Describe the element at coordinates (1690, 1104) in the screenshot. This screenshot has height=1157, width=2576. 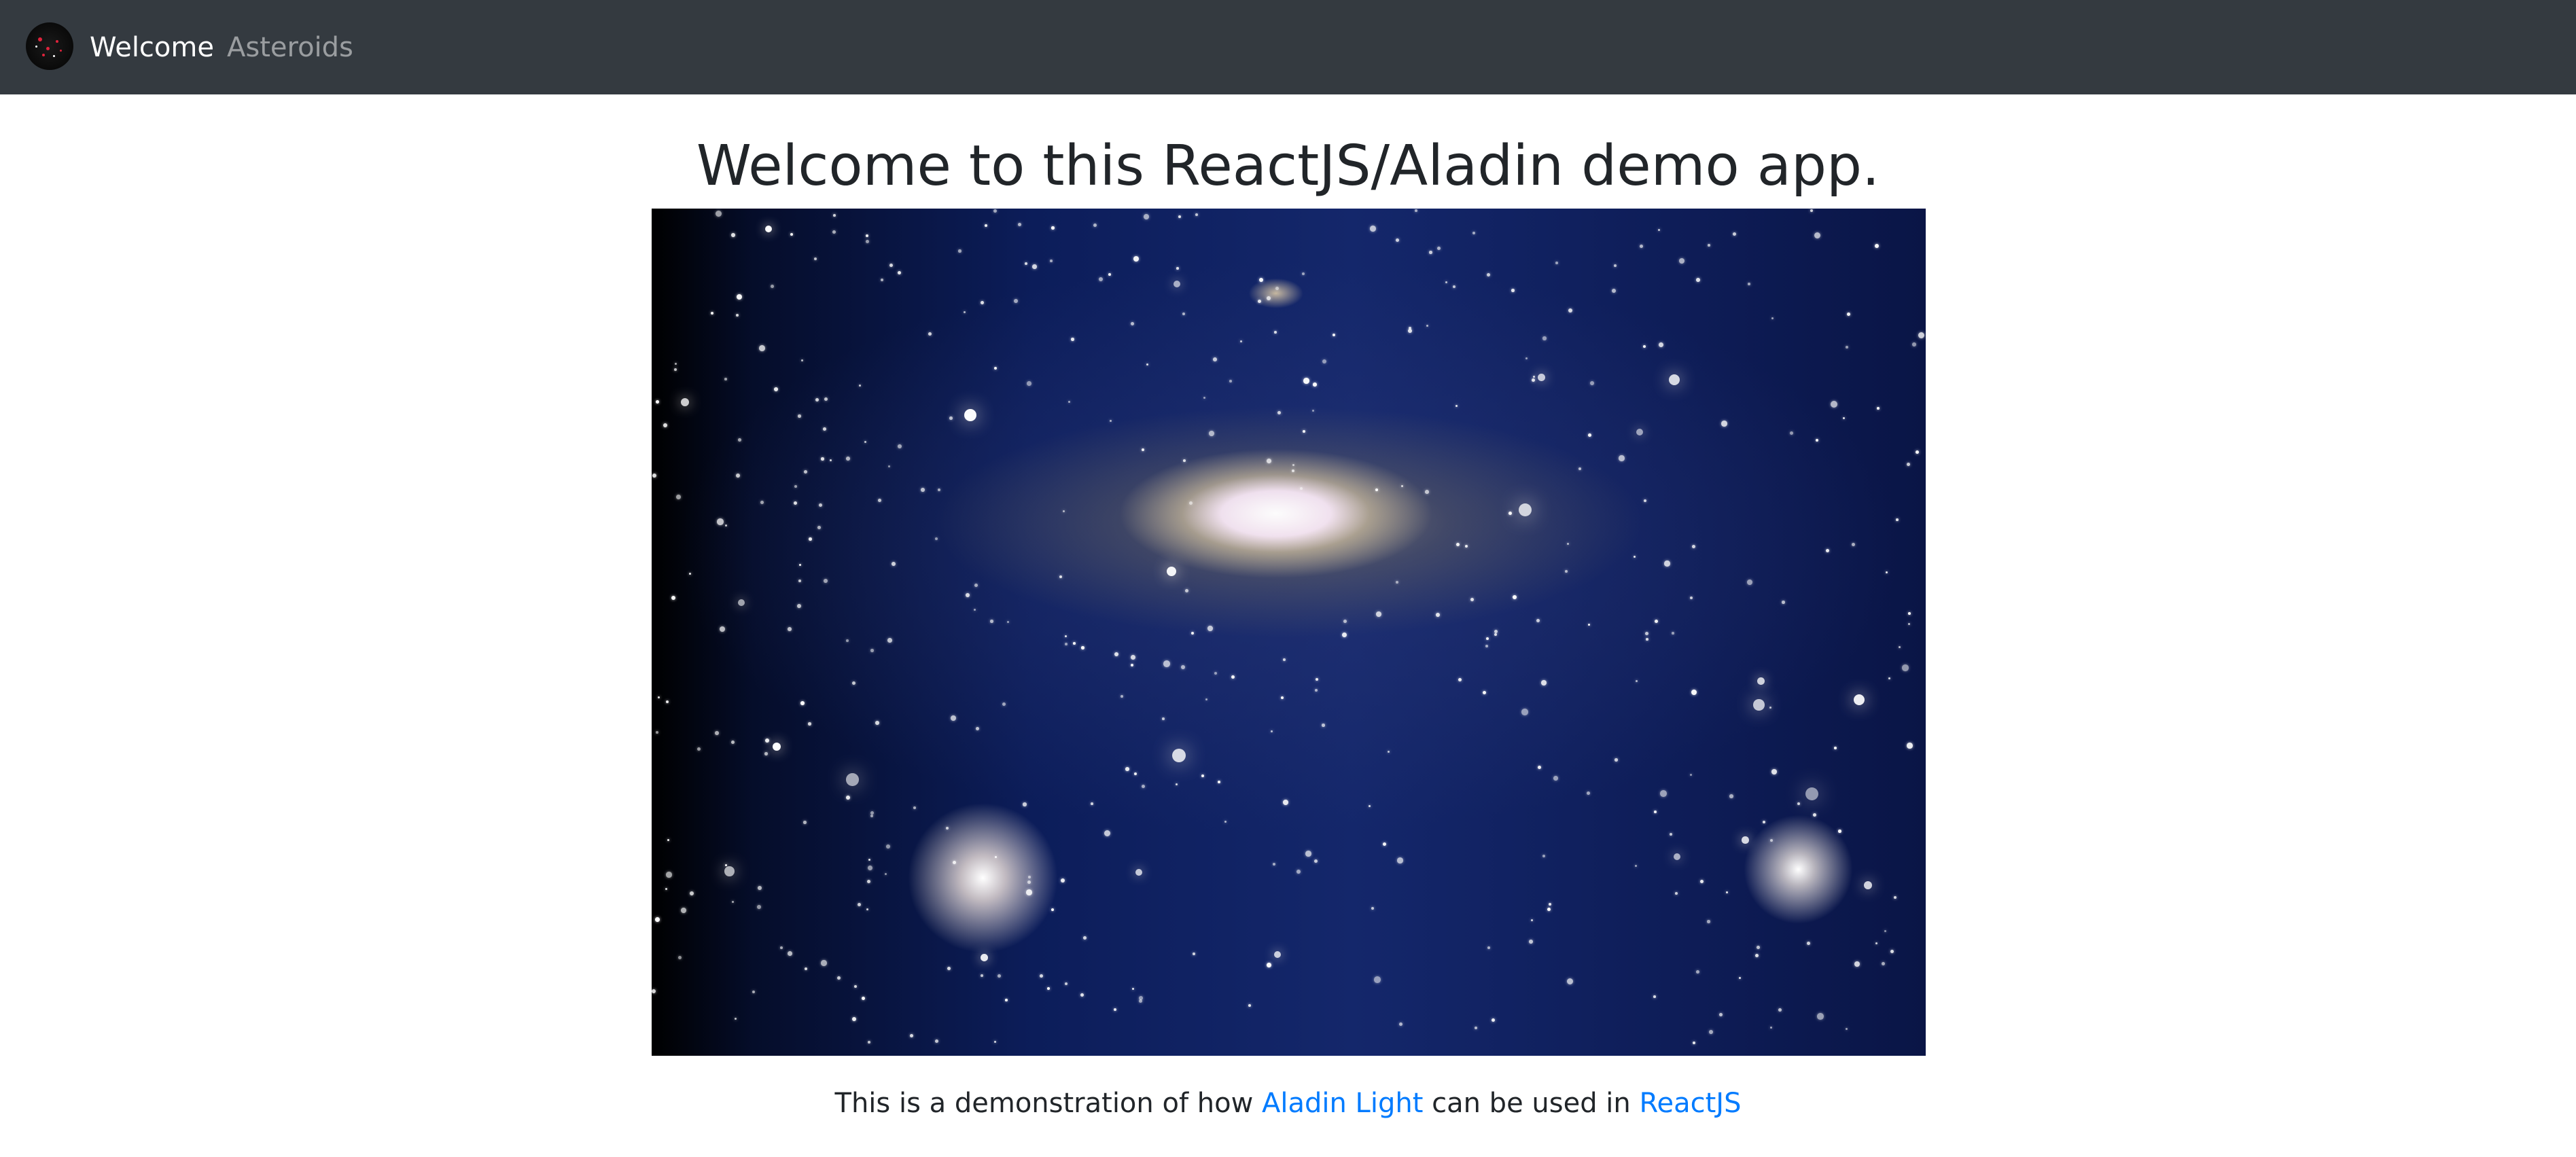
I see `reactjs-link: ReactJS` at that location.